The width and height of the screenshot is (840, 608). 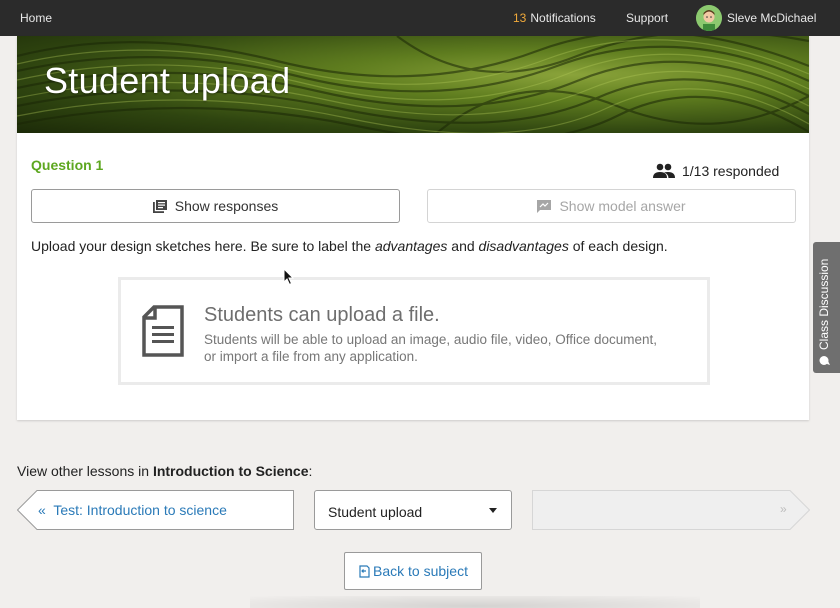 I want to click on document-icon, so click(x=163, y=331).